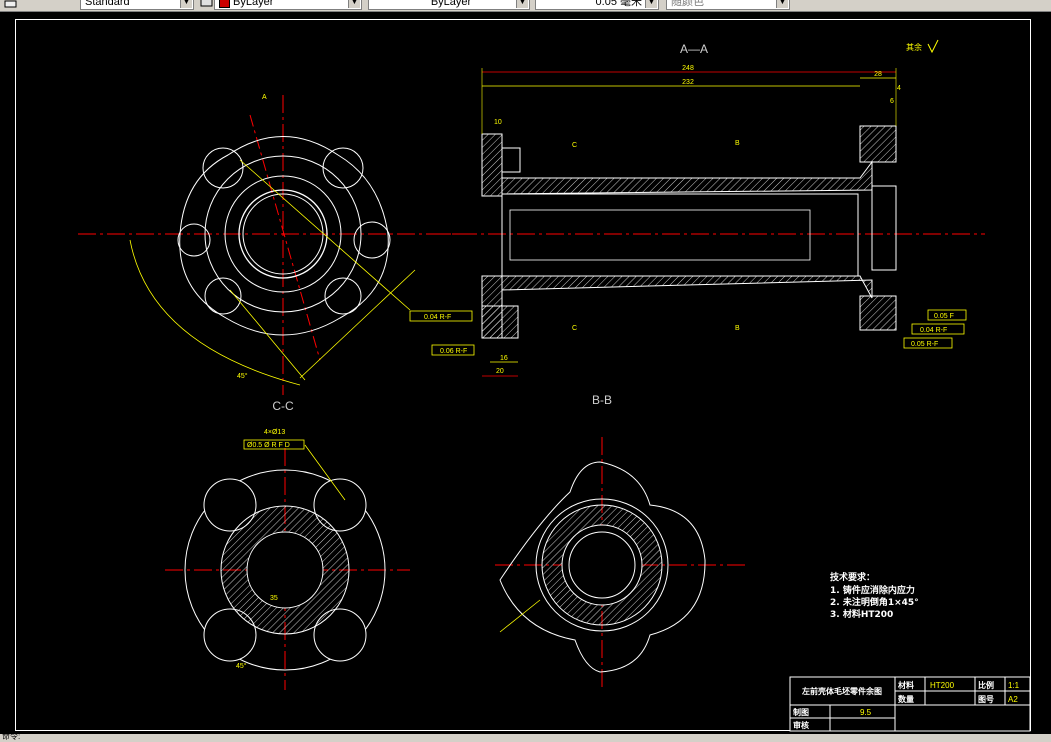  I want to click on drawing-no-label: 图号, so click(986, 699).